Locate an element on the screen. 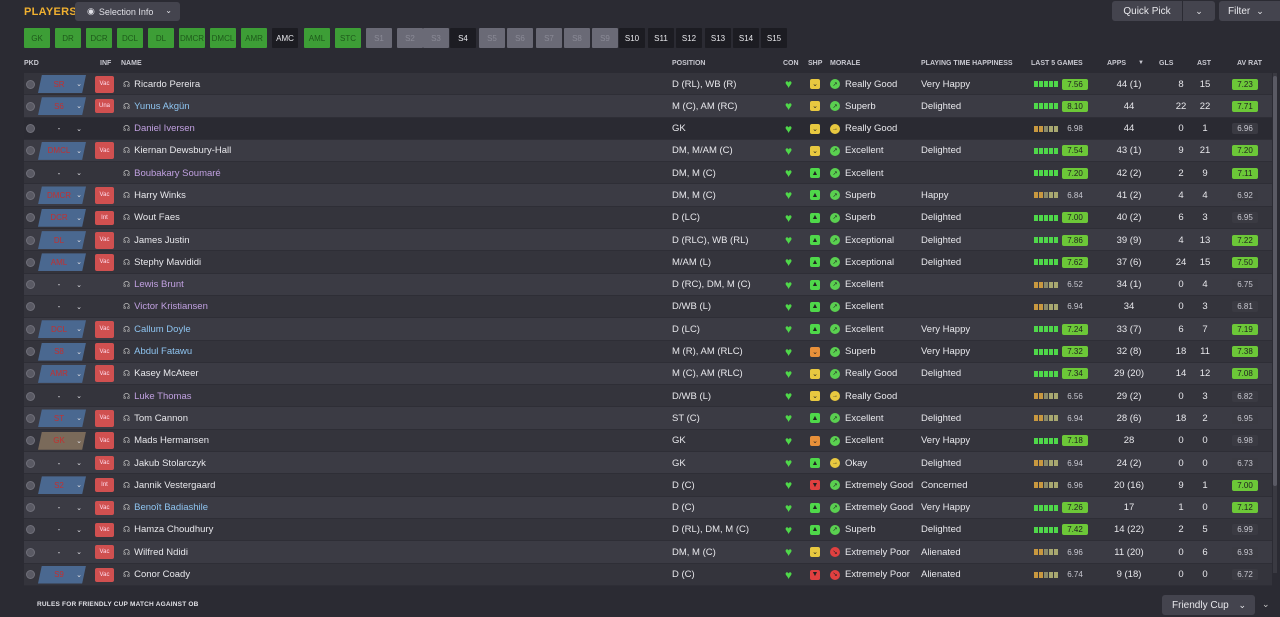 The width and height of the screenshot is (1280, 617). chip-amc: AMC is located at coordinates (285, 38).